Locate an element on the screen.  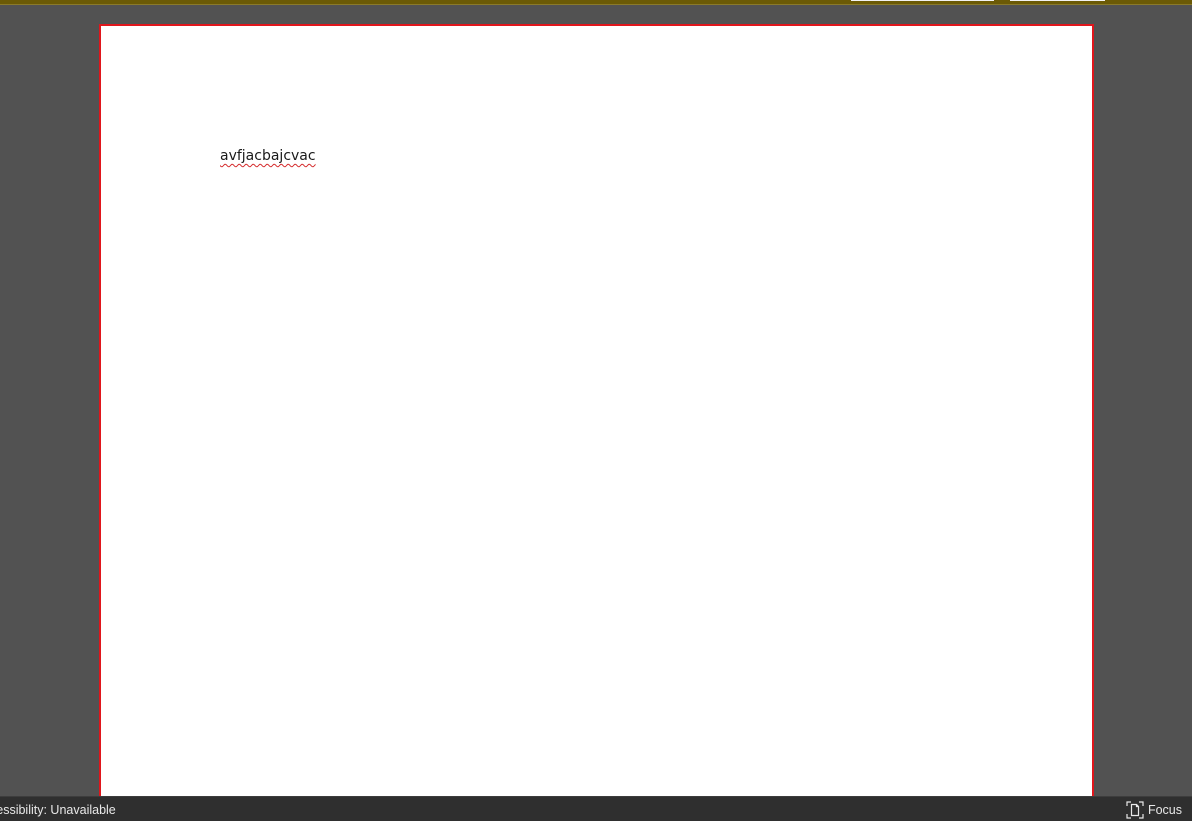
focus-mode-button: Focus is located at coordinates (1154, 810).